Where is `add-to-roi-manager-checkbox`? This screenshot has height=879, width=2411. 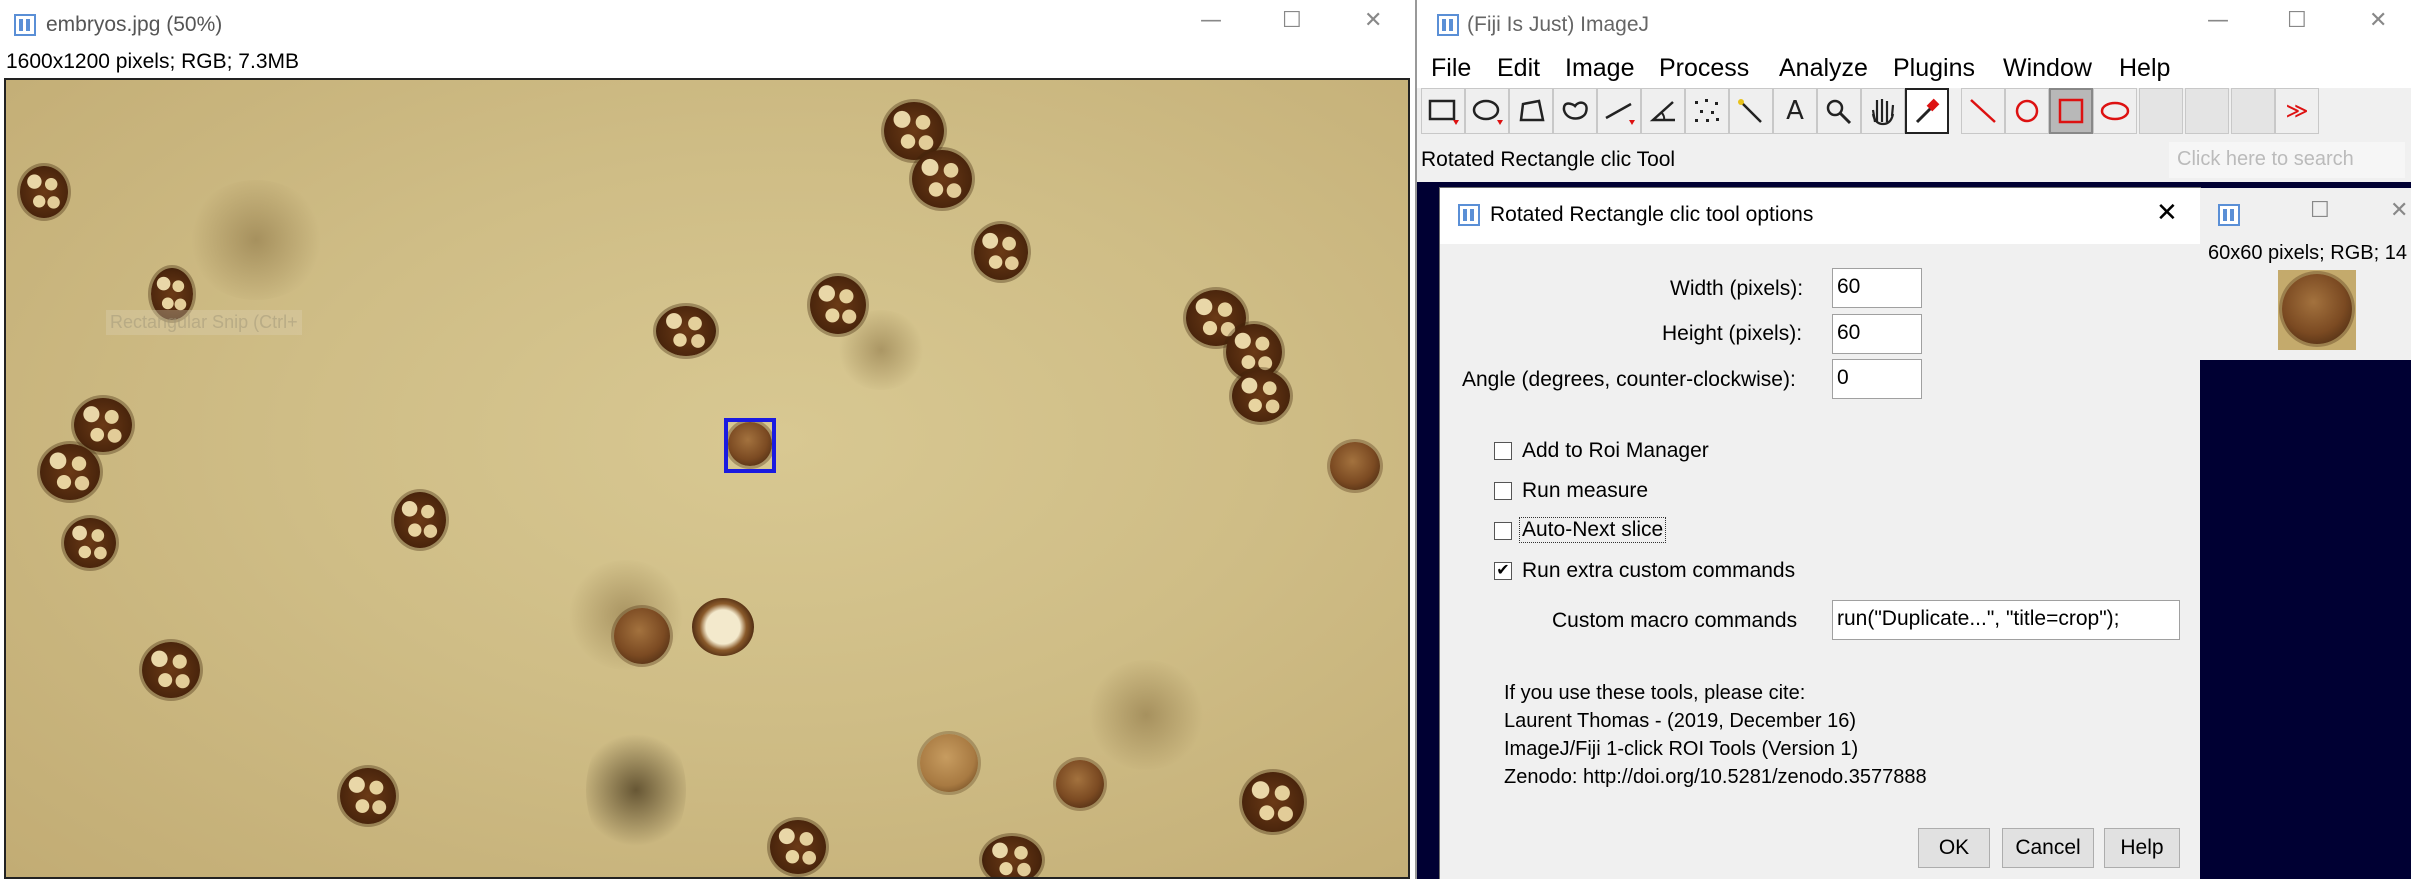
add-to-roi-manager-checkbox is located at coordinates (1503, 451).